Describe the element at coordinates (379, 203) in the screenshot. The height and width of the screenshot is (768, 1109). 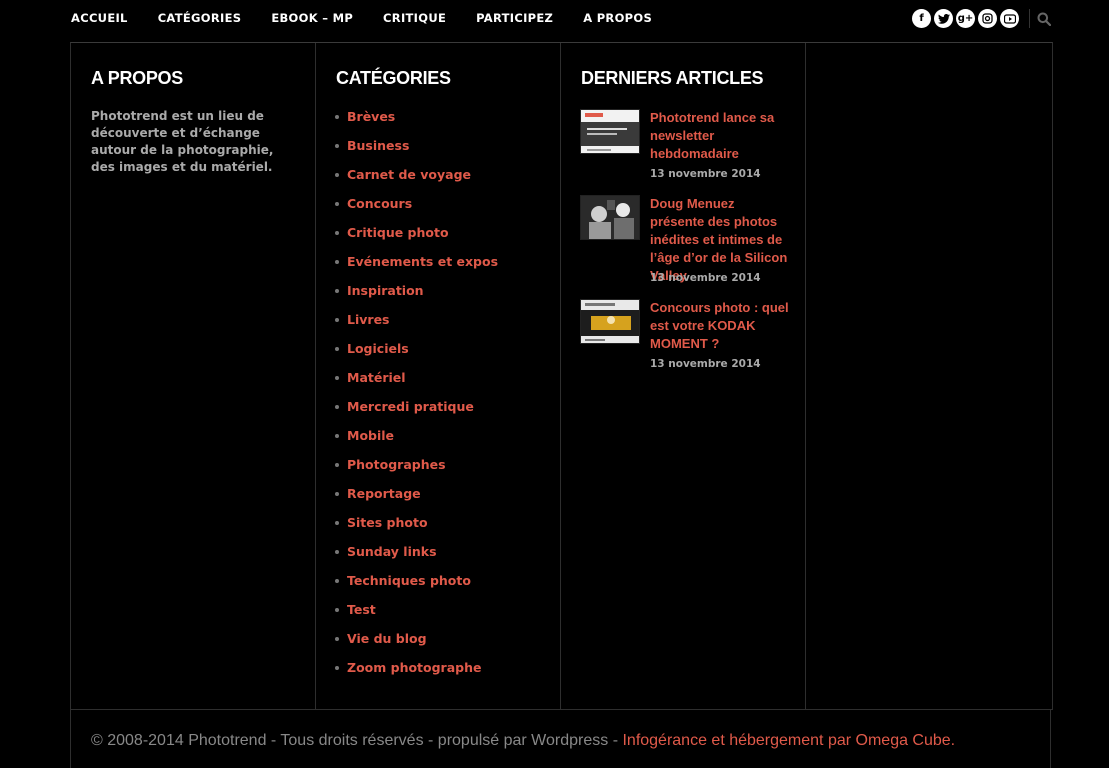
I see `category-link: Concours` at that location.